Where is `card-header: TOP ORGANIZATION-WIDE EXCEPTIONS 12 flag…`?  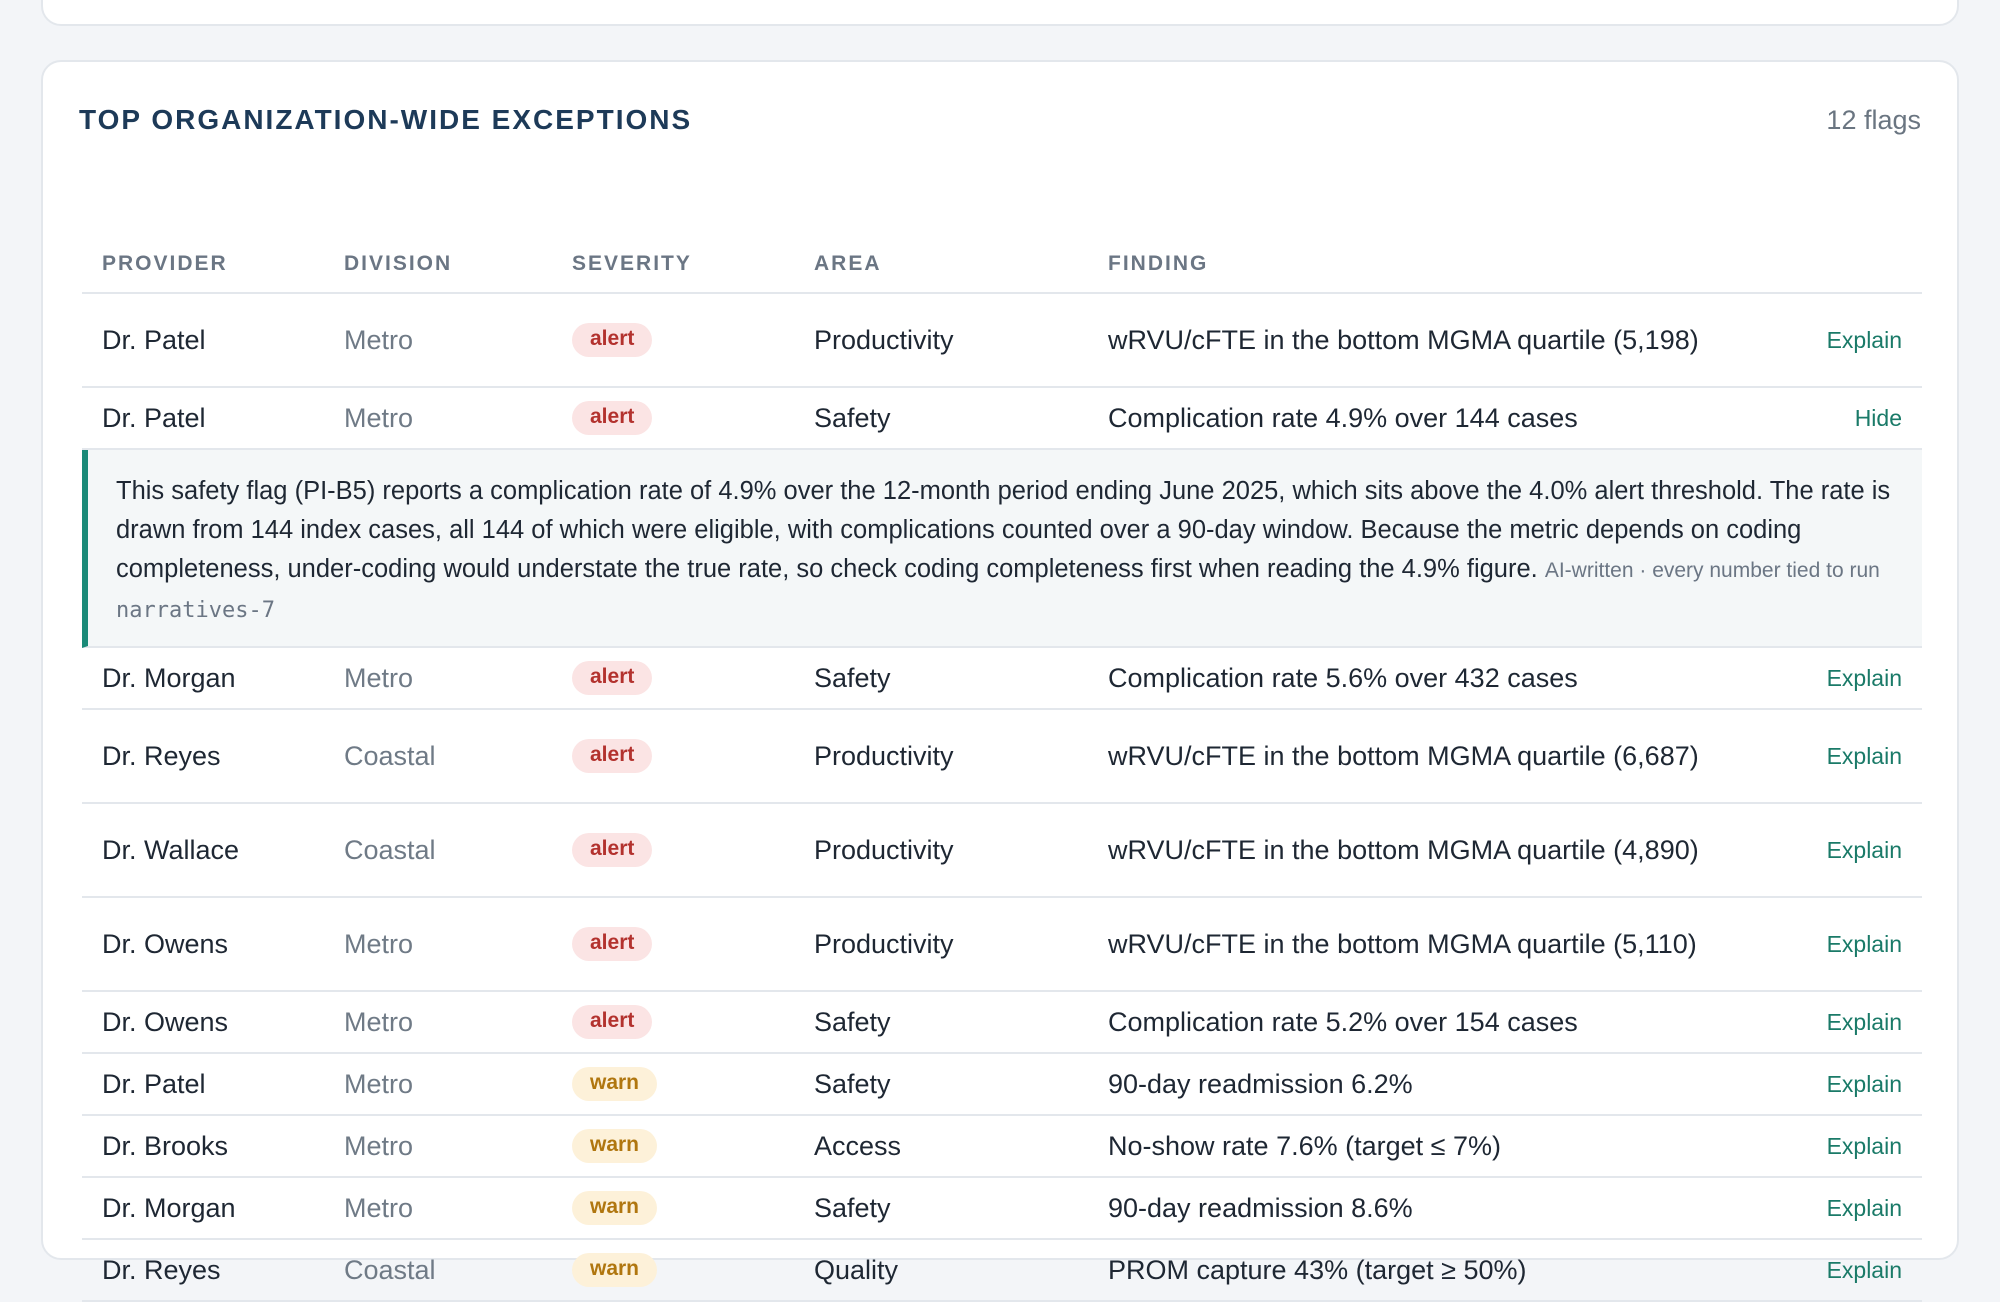
card-header: TOP ORGANIZATION-WIDE EXCEPTIONS 12 flag… is located at coordinates (1000, 120).